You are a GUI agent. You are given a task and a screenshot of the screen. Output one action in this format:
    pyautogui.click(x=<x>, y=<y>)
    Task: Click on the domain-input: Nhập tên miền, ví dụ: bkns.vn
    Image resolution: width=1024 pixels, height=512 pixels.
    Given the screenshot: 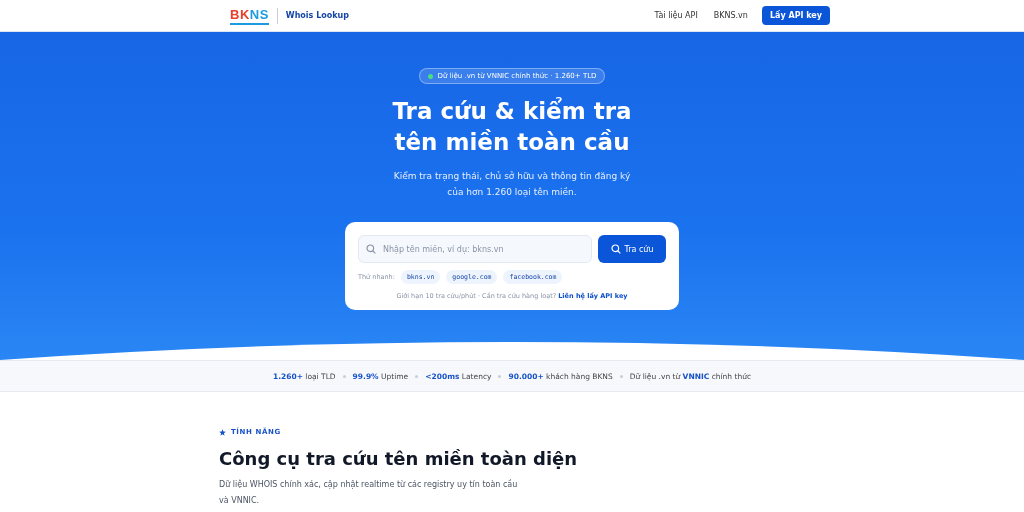 What is the action you would take?
    pyautogui.click(x=475, y=249)
    